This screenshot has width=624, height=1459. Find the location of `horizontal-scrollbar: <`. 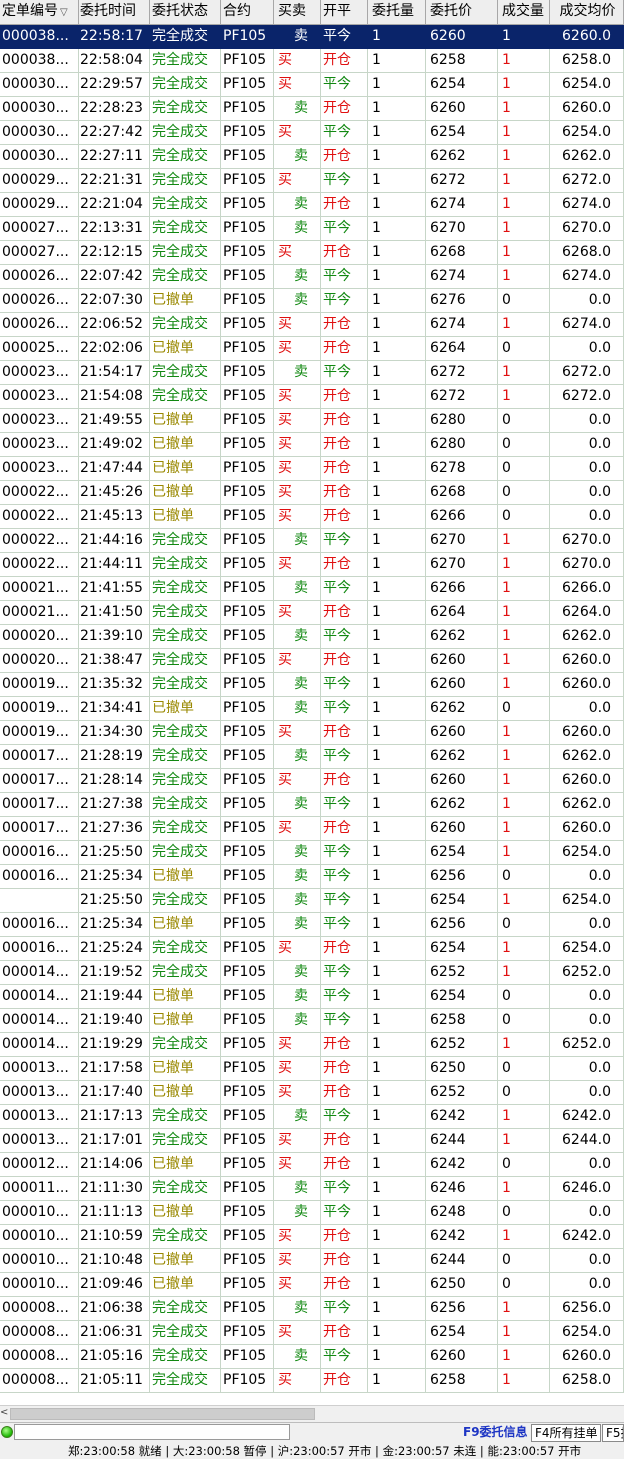

horizontal-scrollbar: < is located at coordinates (312, 1413).